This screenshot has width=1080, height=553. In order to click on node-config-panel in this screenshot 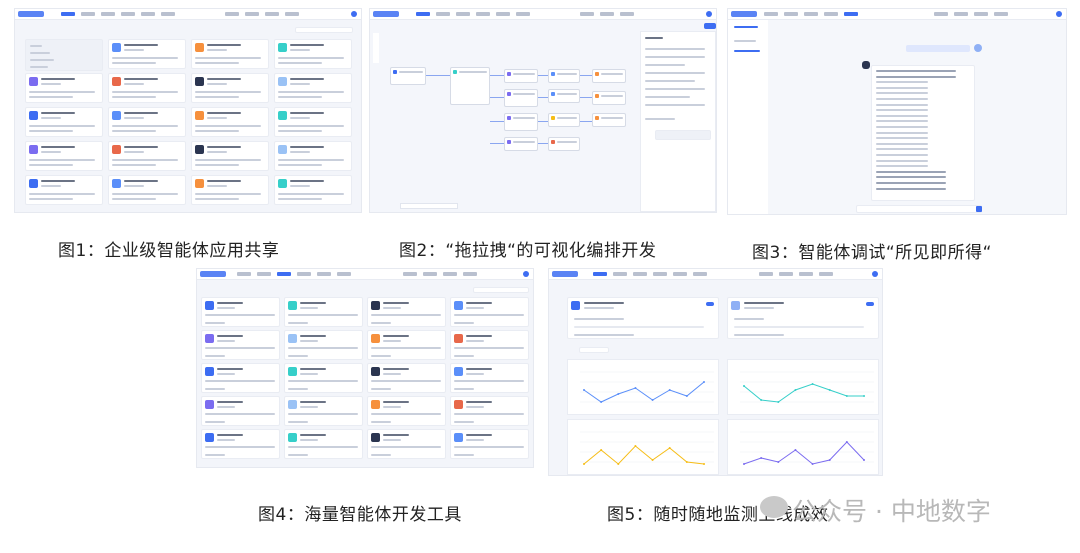, I will do `click(678, 121)`.